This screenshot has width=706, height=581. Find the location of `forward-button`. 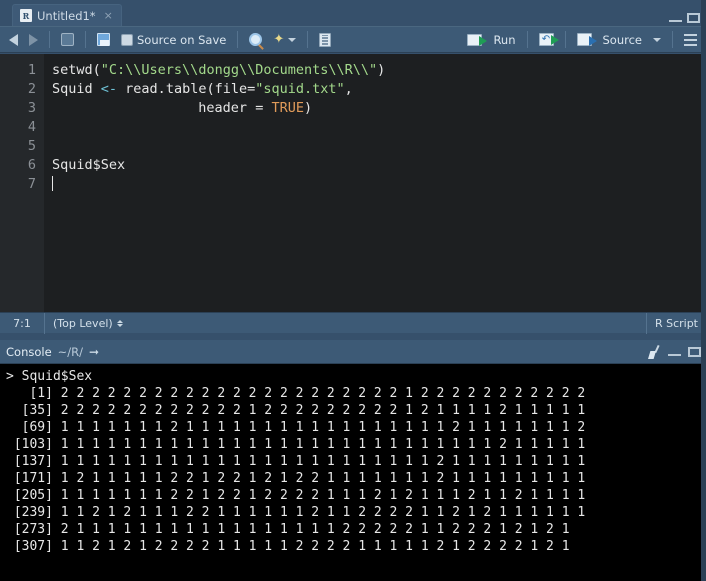

forward-button is located at coordinates (33, 39).